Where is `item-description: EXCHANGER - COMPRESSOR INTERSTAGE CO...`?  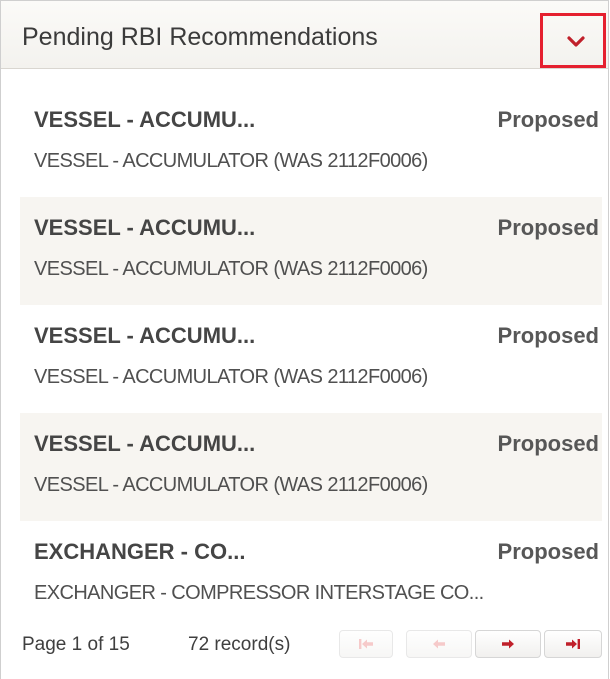
item-description: EXCHANGER - COMPRESSOR INTERSTAGE CO... is located at coordinates (259, 593).